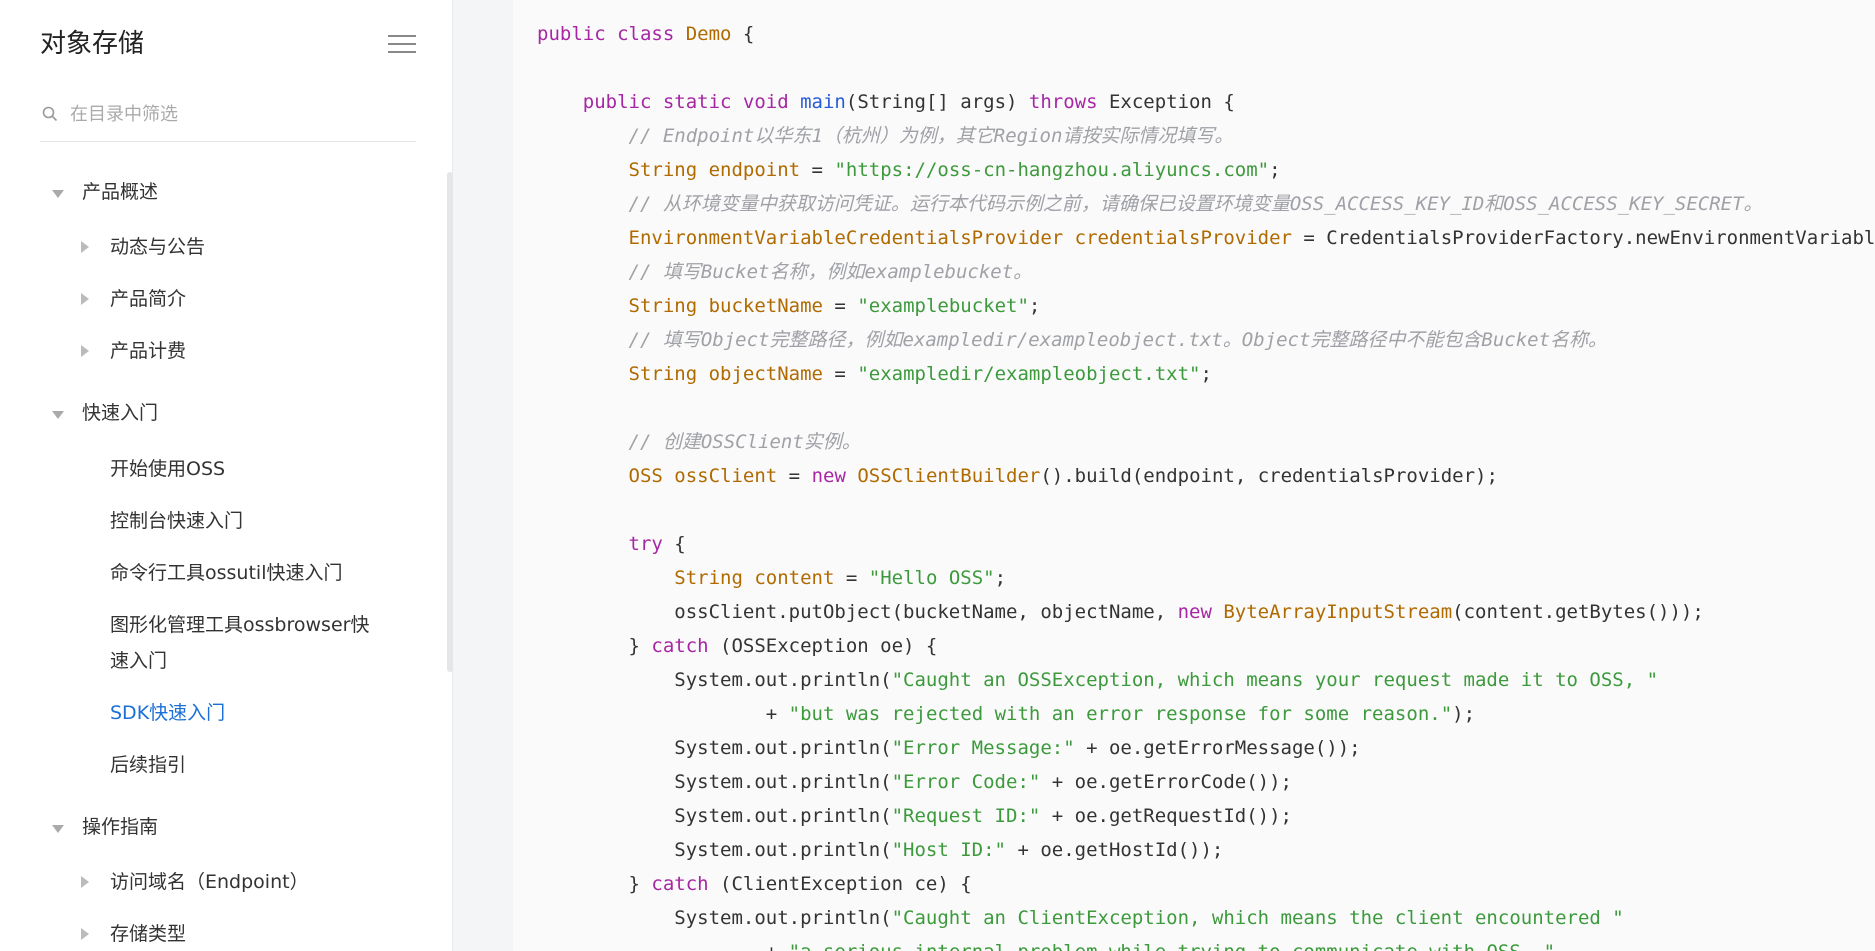 The image size is (1875, 951). Describe the element at coordinates (725, 306) in the screenshot. I see `code-token: String bucketName` at that location.